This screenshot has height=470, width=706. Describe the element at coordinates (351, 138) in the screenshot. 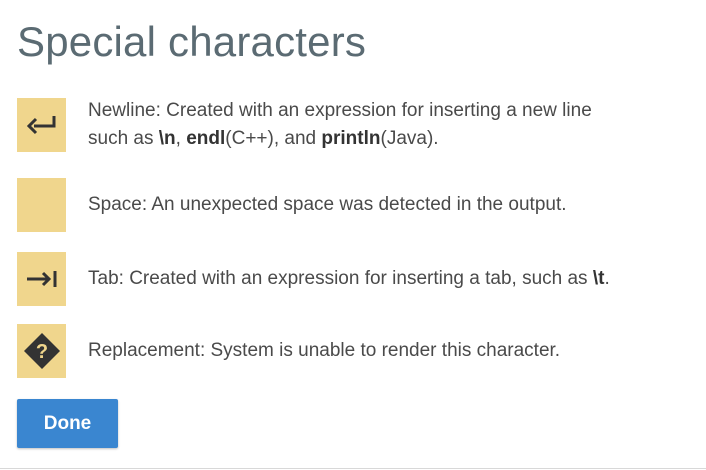

I see `newline-code-println: println` at that location.